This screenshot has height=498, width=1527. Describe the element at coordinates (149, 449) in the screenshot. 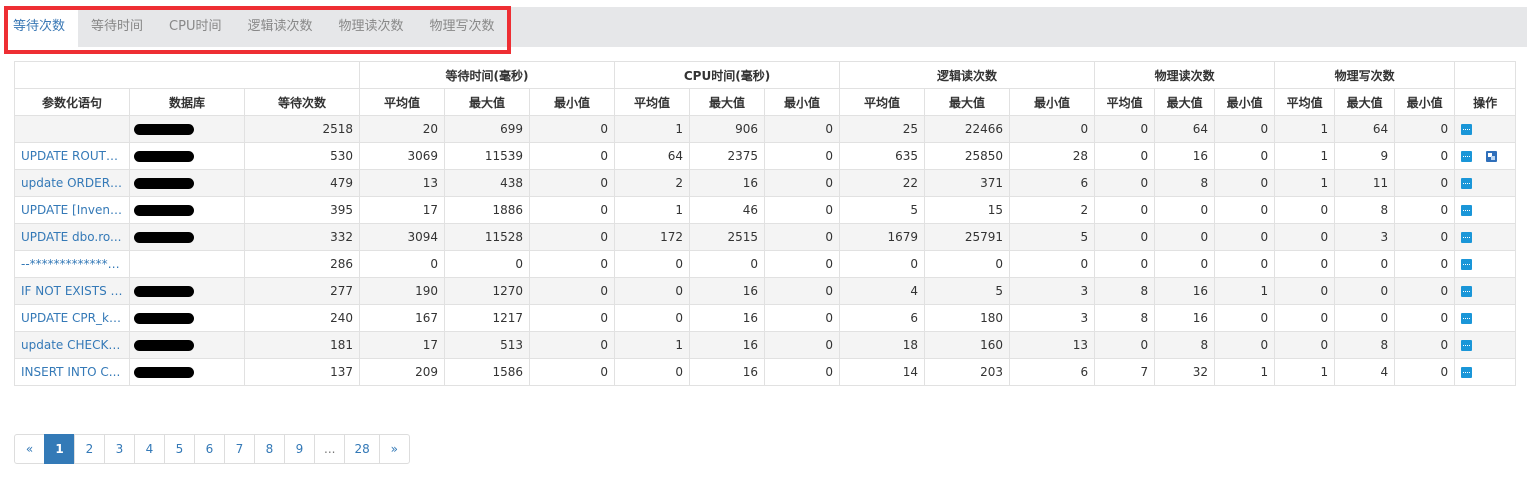

I see `page-4: 4` at that location.